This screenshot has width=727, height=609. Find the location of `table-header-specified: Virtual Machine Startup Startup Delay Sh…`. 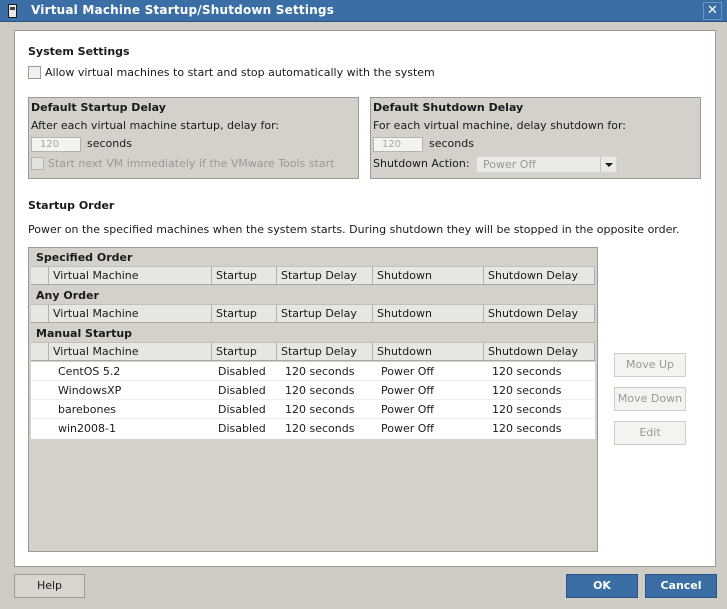

table-header-specified: Virtual Machine Startup Startup Delay Sh… is located at coordinates (313, 275).